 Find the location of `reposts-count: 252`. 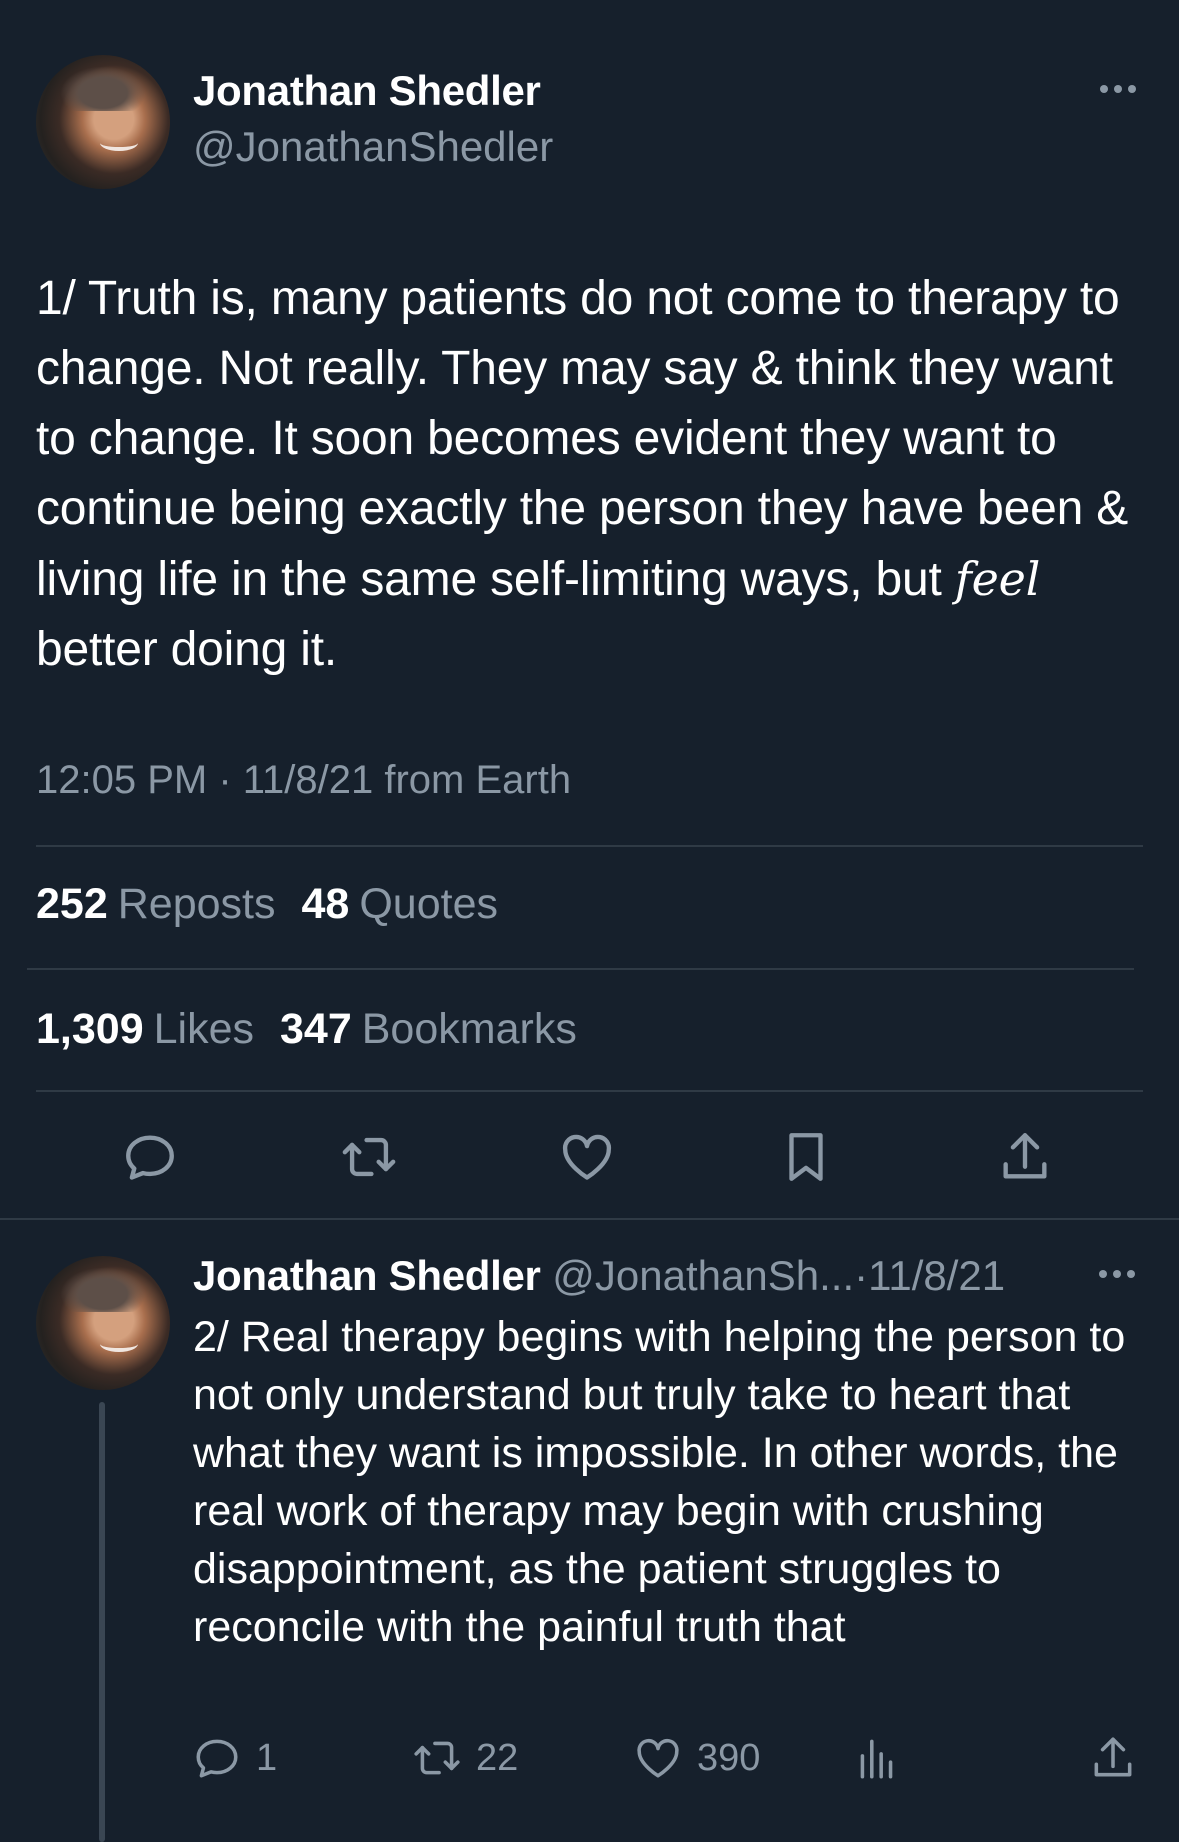

reposts-count: 252 is located at coordinates (72, 904).